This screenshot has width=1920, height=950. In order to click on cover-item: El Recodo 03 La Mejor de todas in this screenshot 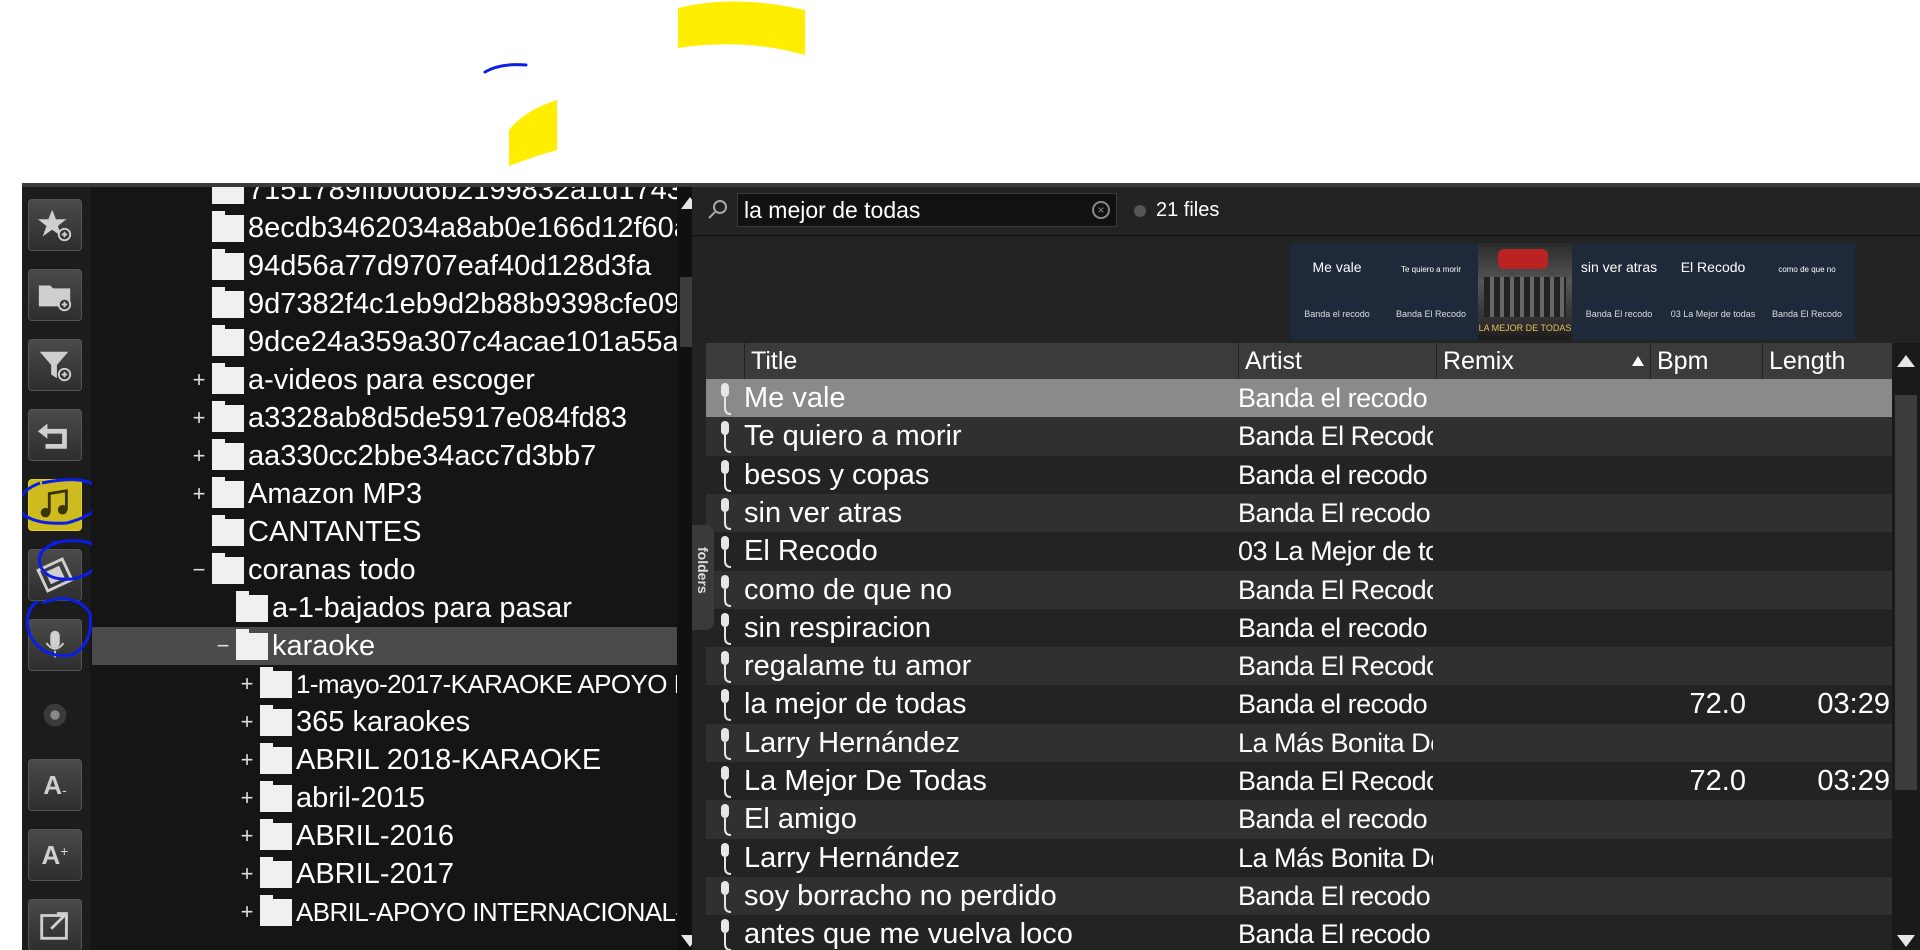, I will do `click(1713, 291)`.